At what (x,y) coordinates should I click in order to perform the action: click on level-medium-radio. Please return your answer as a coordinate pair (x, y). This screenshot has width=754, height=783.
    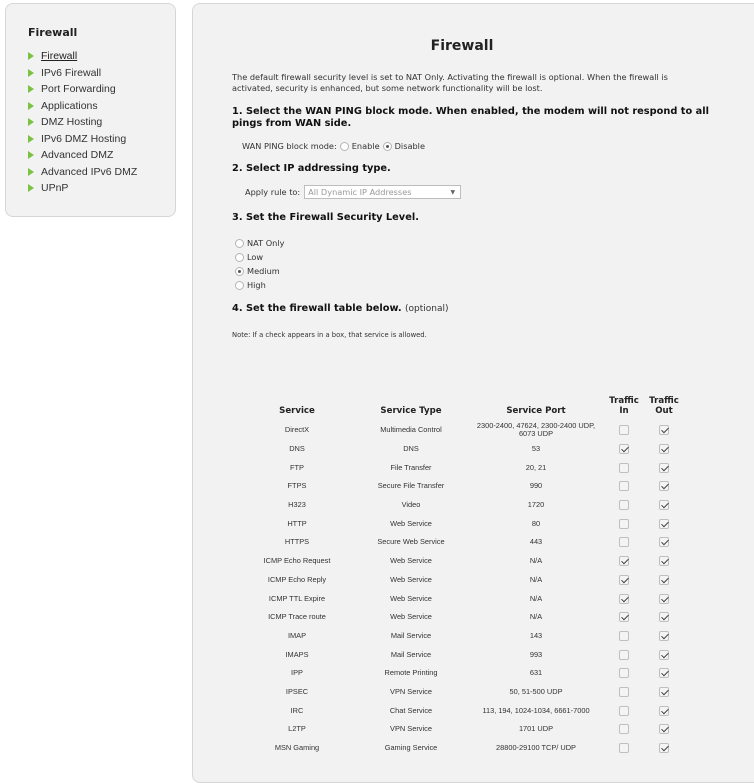
    Looking at the image, I should click on (239, 271).